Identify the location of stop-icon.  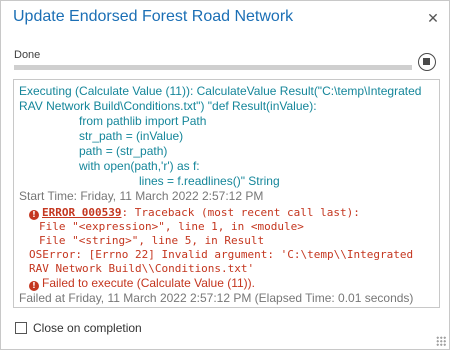
(427, 62).